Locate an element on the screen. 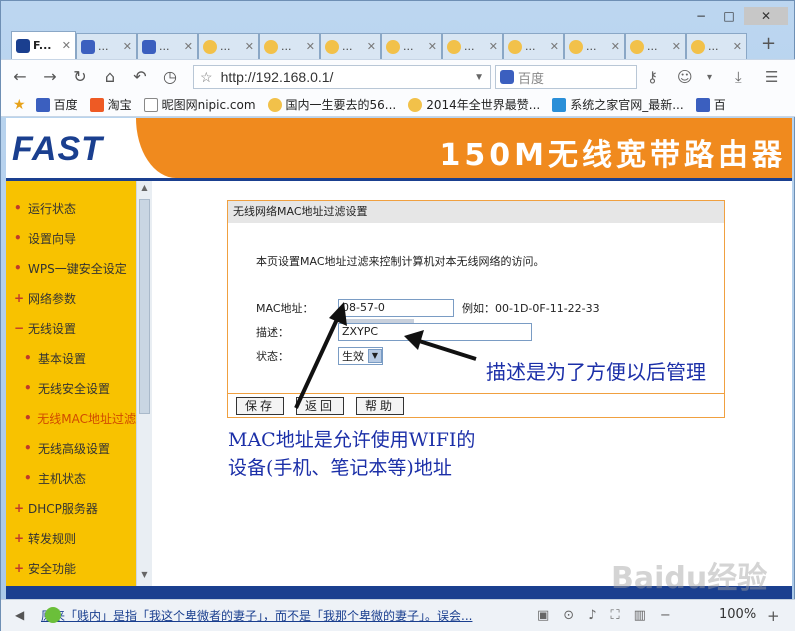  history-icon: ◷ is located at coordinates (170, 76).